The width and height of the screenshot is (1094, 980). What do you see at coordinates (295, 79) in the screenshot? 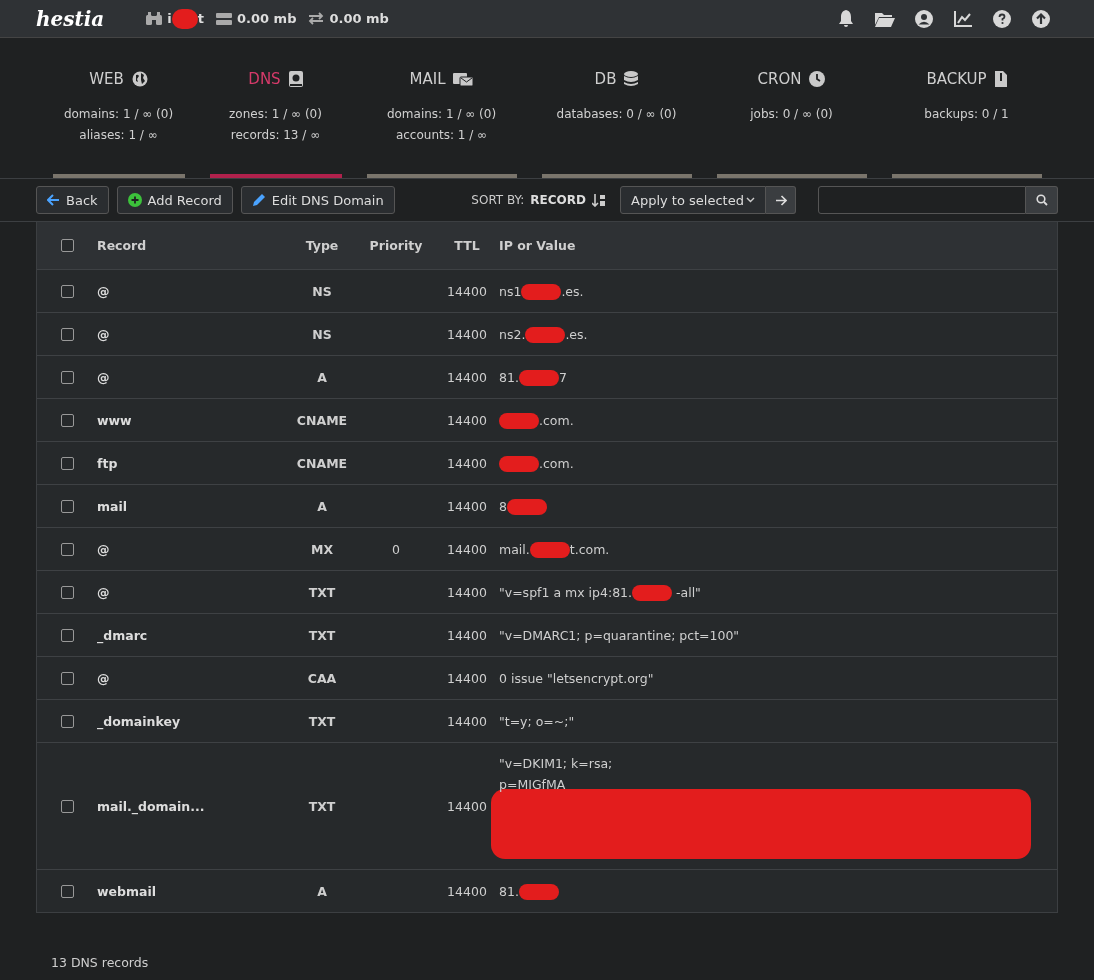
I see `book-icon` at bounding box center [295, 79].